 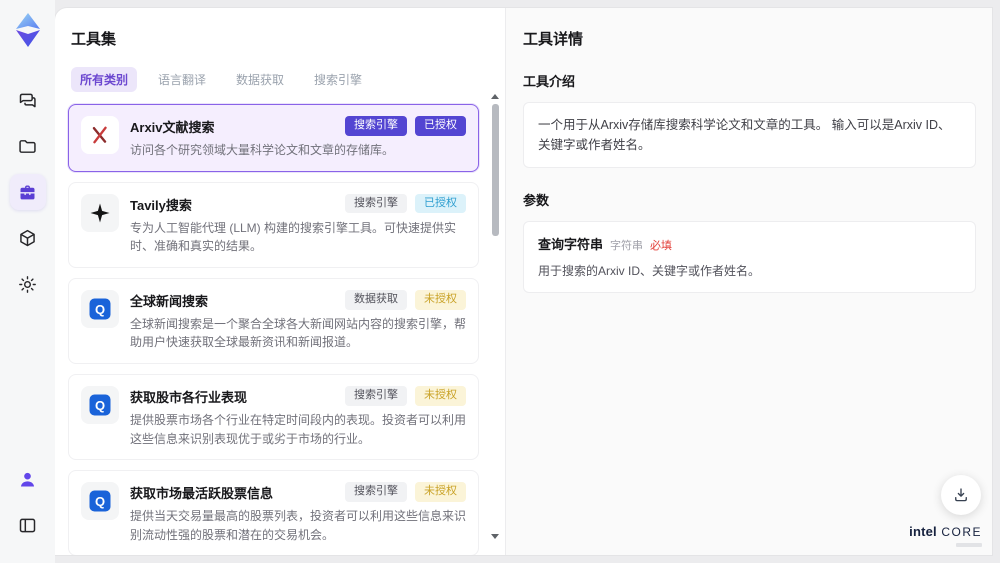 I want to click on param-type: 字符串, so click(x=627, y=246).